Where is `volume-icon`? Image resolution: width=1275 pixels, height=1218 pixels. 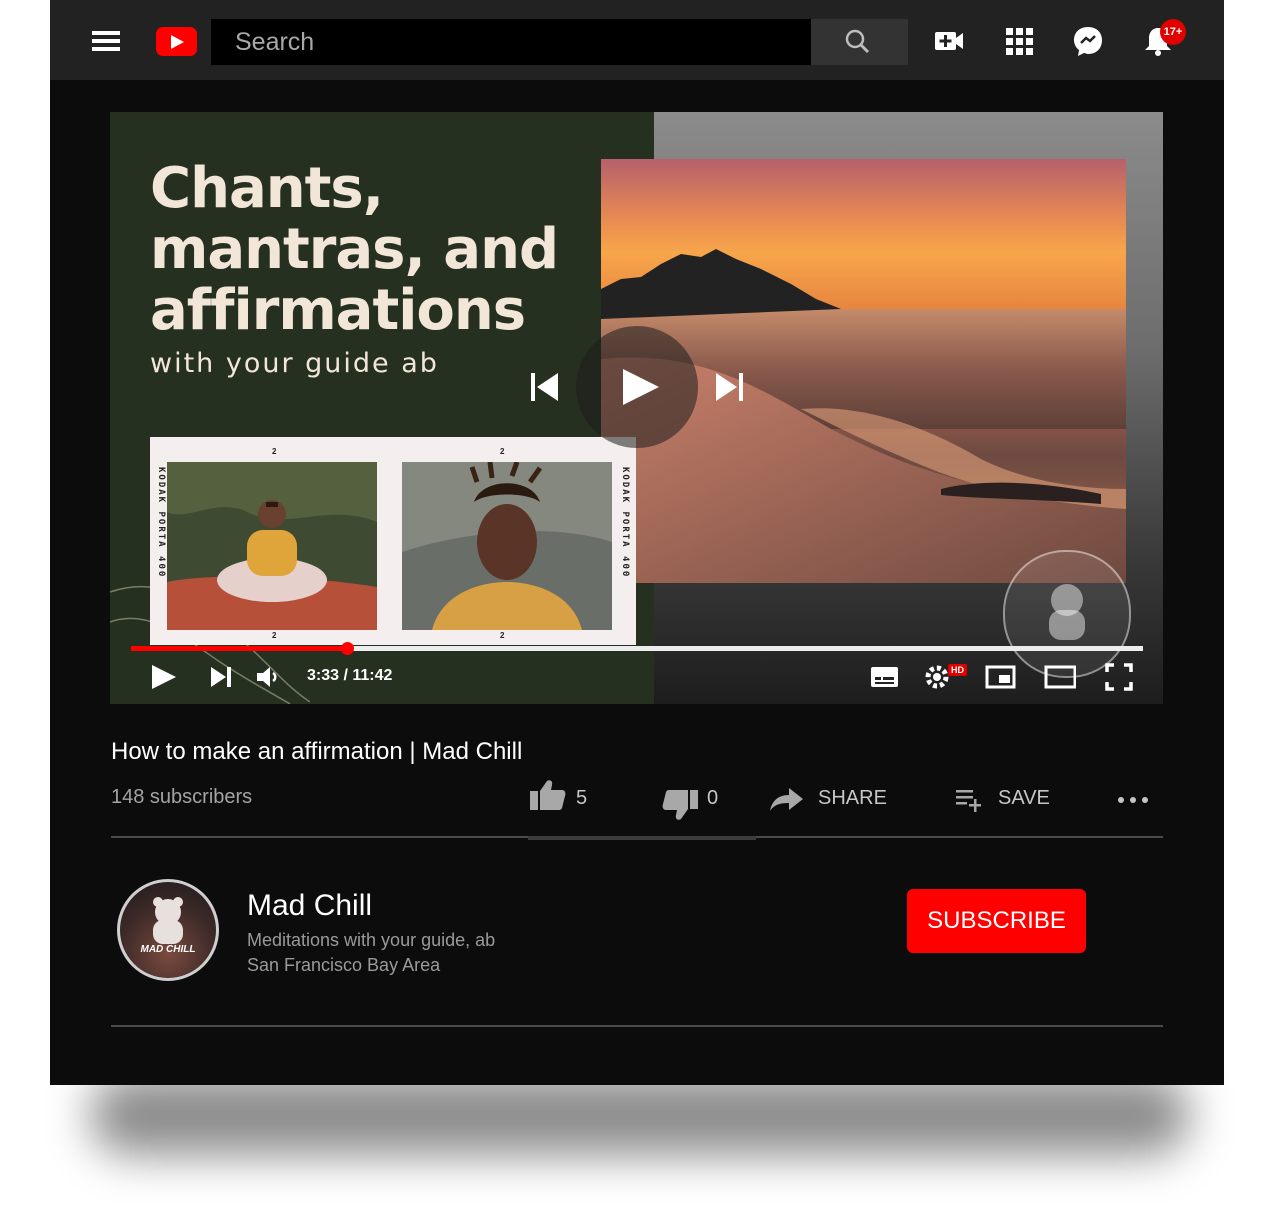 volume-icon is located at coordinates (270, 677).